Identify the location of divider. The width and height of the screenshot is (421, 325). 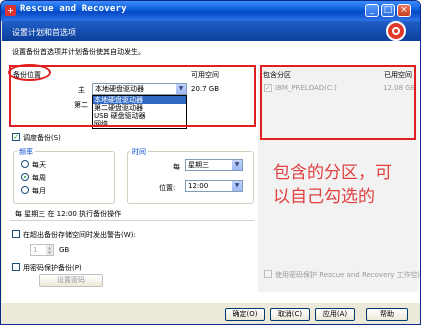
(132, 220).